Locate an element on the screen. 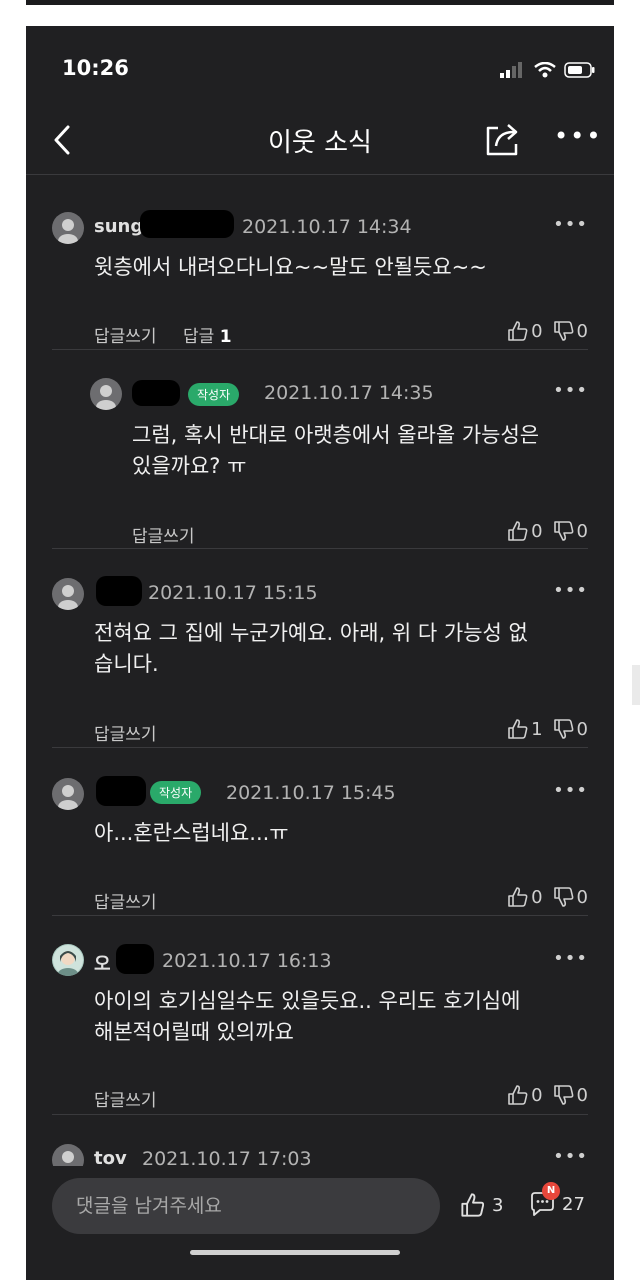  comment-author: 오 is located at coordinates (102, 963).